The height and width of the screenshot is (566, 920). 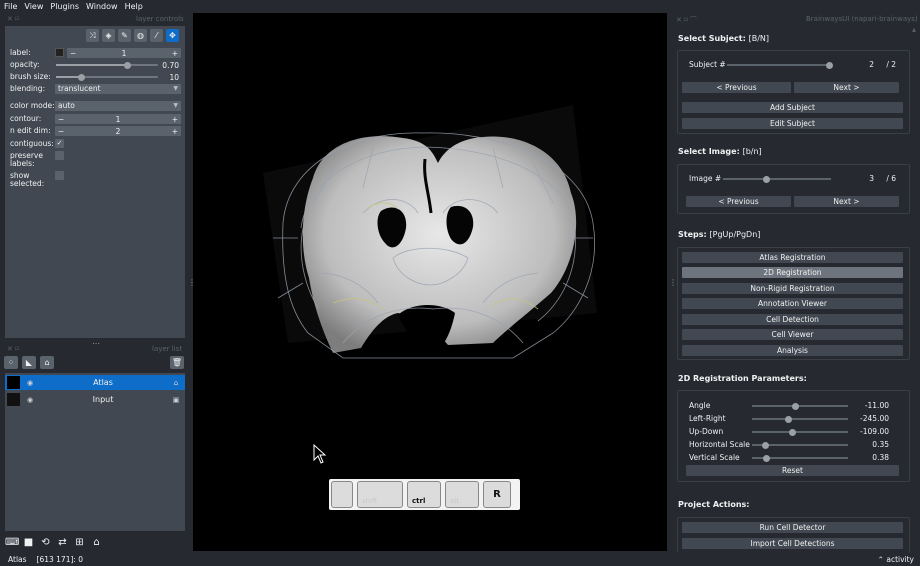 I want to click on step-cell-viewer: Cell Viewer, so click(x=792, y=334).